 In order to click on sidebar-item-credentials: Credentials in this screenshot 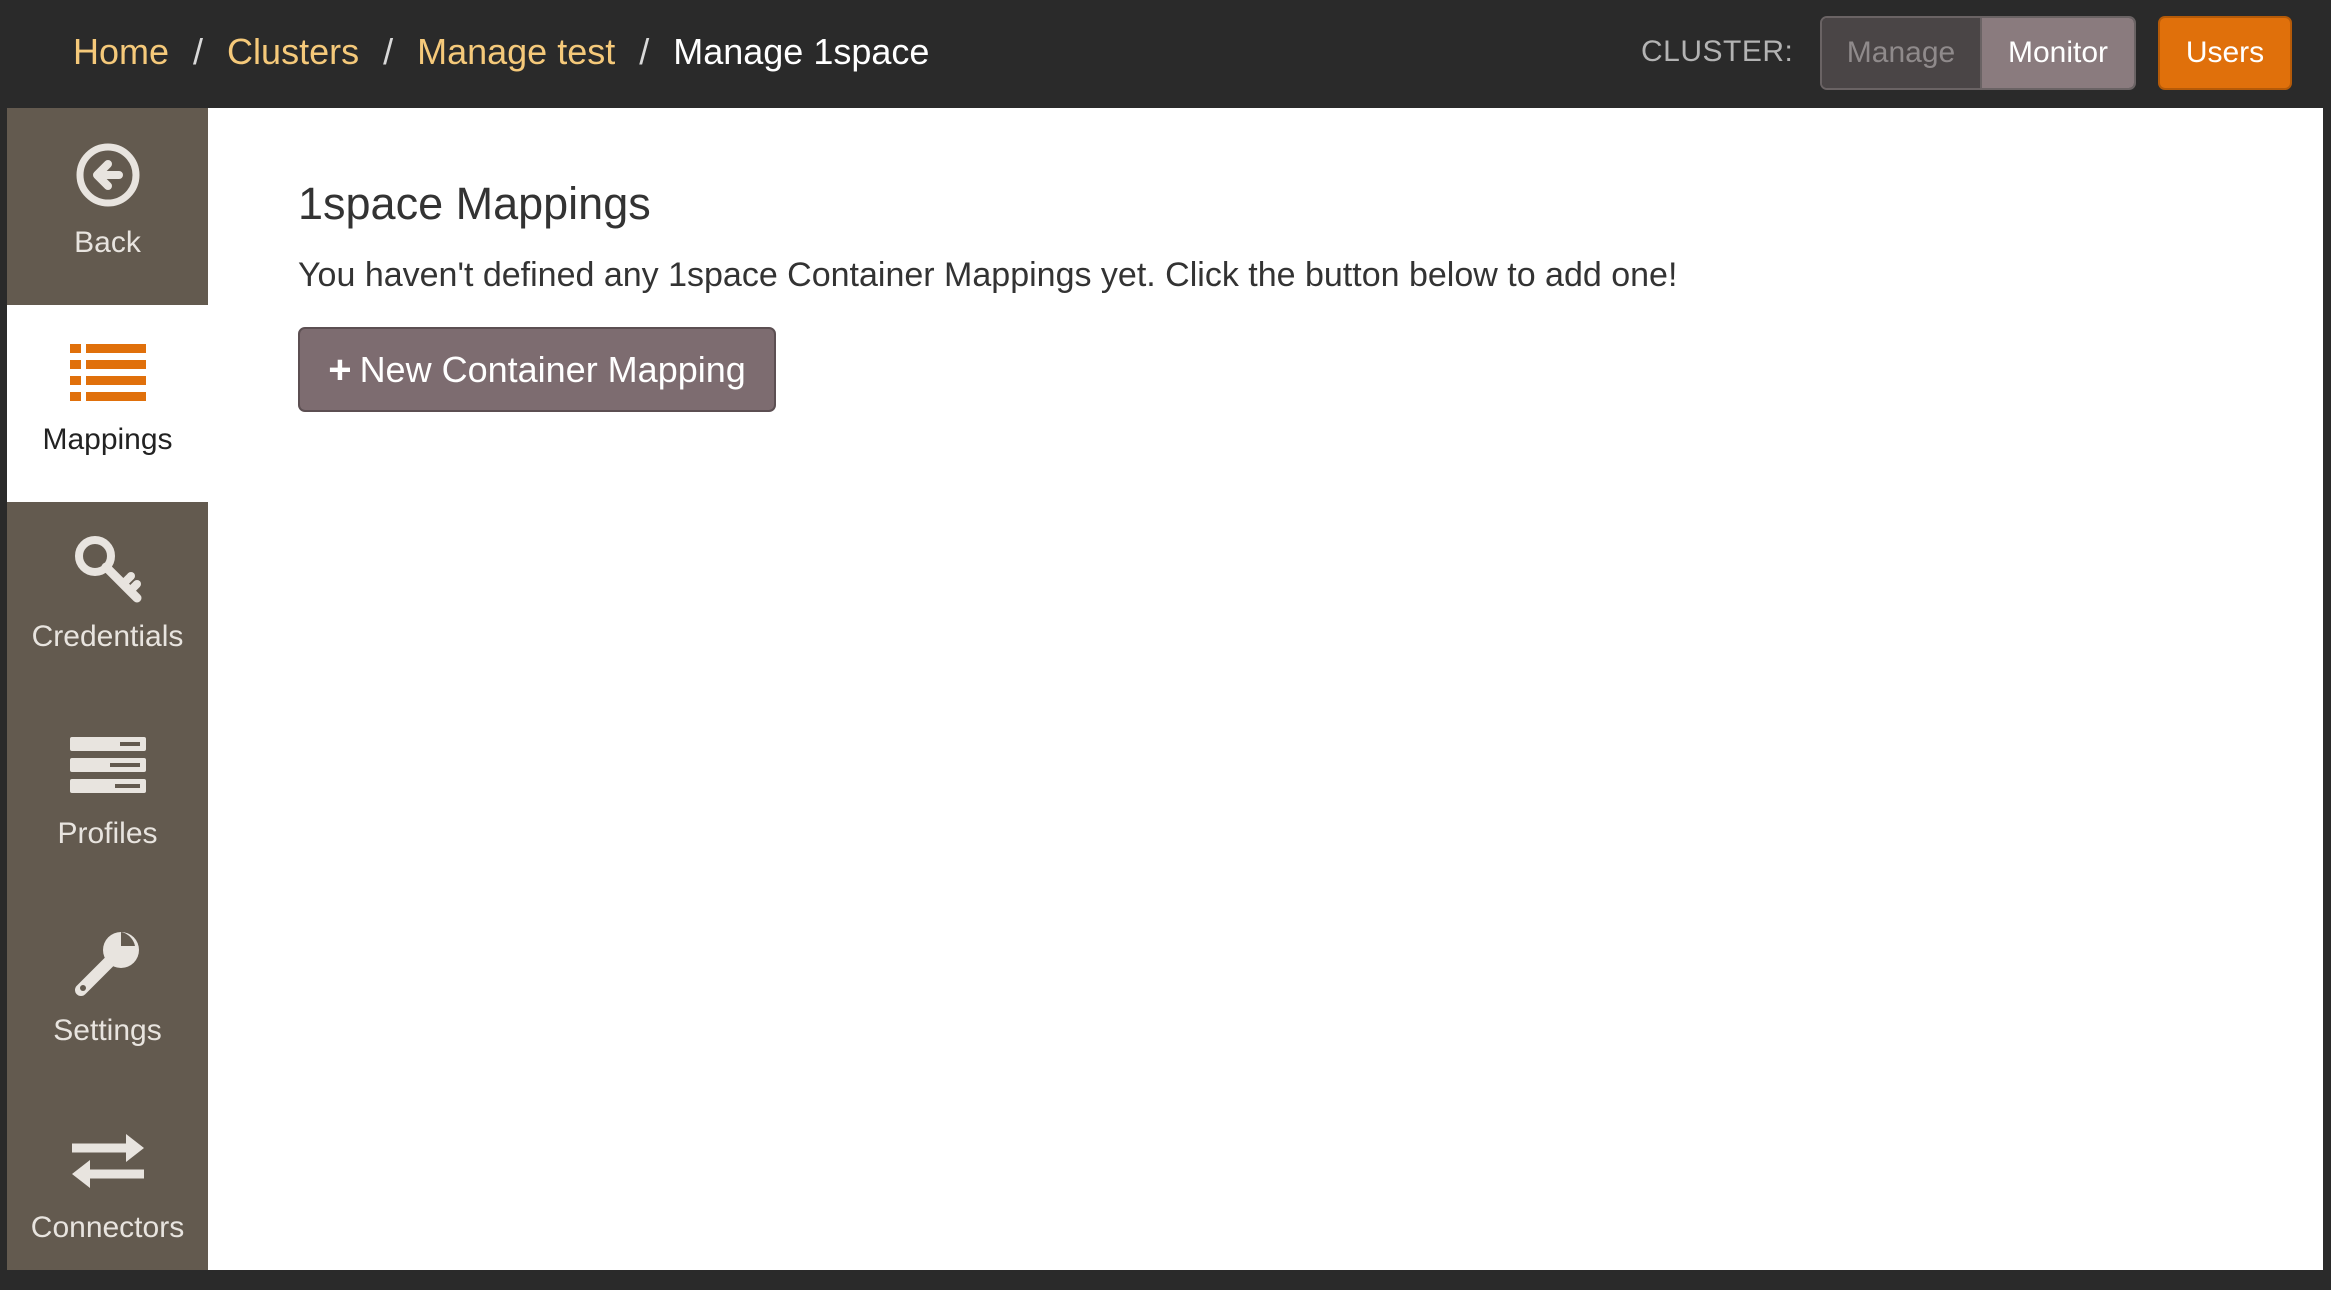, I will do `click(107, 600)`.